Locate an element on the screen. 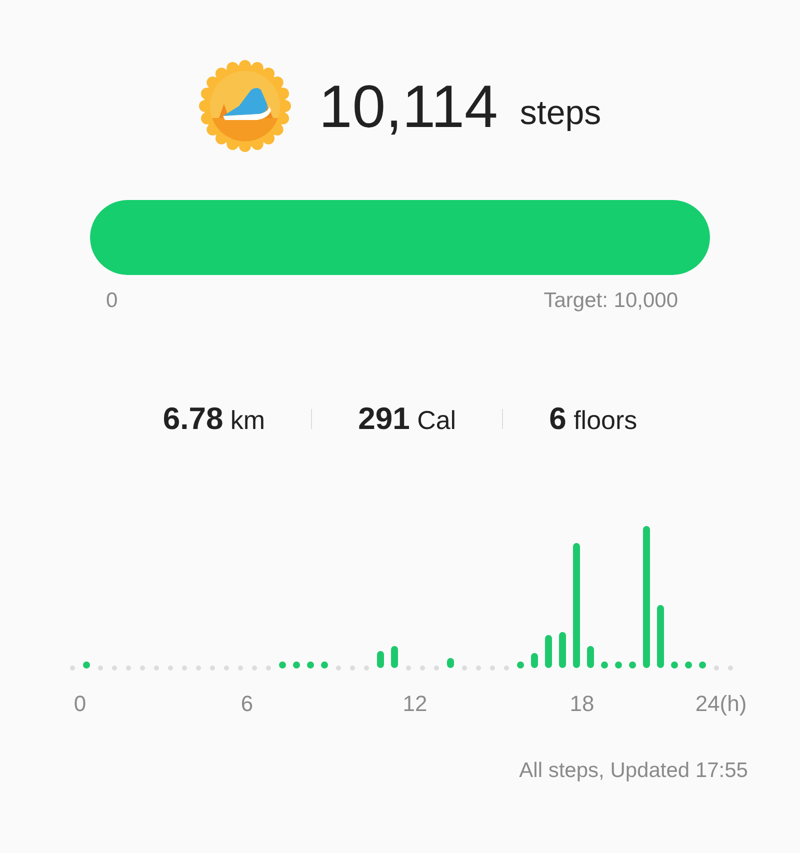 This screenshot has width=800, height=853. target-label: Target: 10,000 is located at coordinates (611, 301).